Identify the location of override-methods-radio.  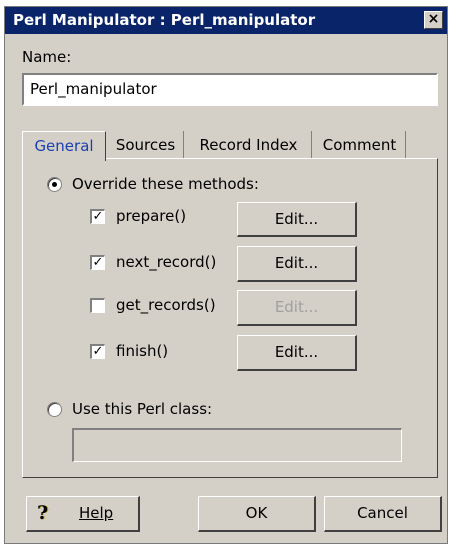
(54, 184).